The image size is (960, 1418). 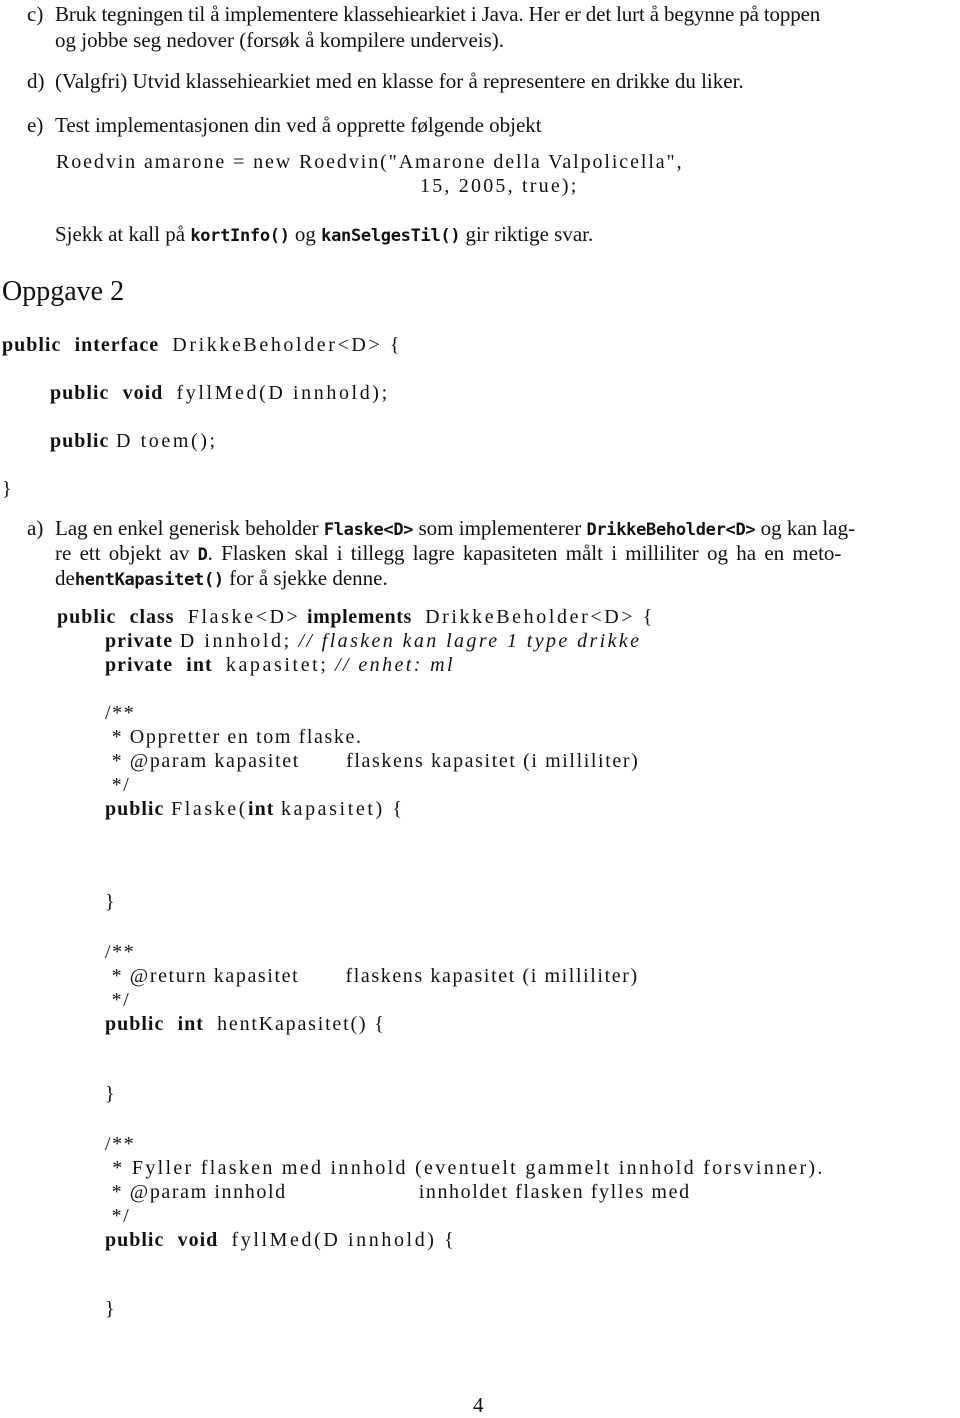 I want to click on method-hentkapasitet-declaration: public int hentKapasitet() {, so click(x=245, y=1024).